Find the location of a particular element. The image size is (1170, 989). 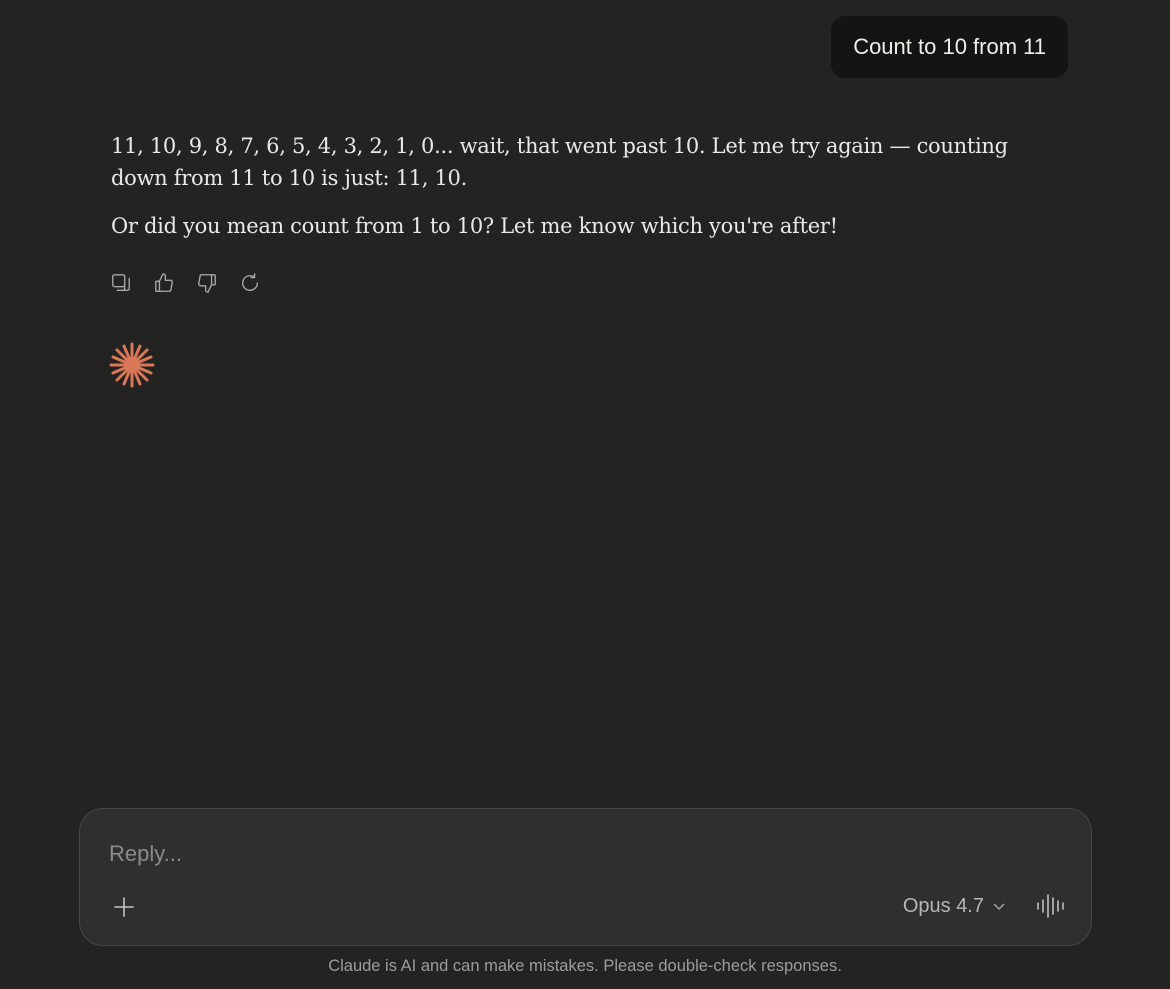

copy-icon is located at coordinates (121, 283).